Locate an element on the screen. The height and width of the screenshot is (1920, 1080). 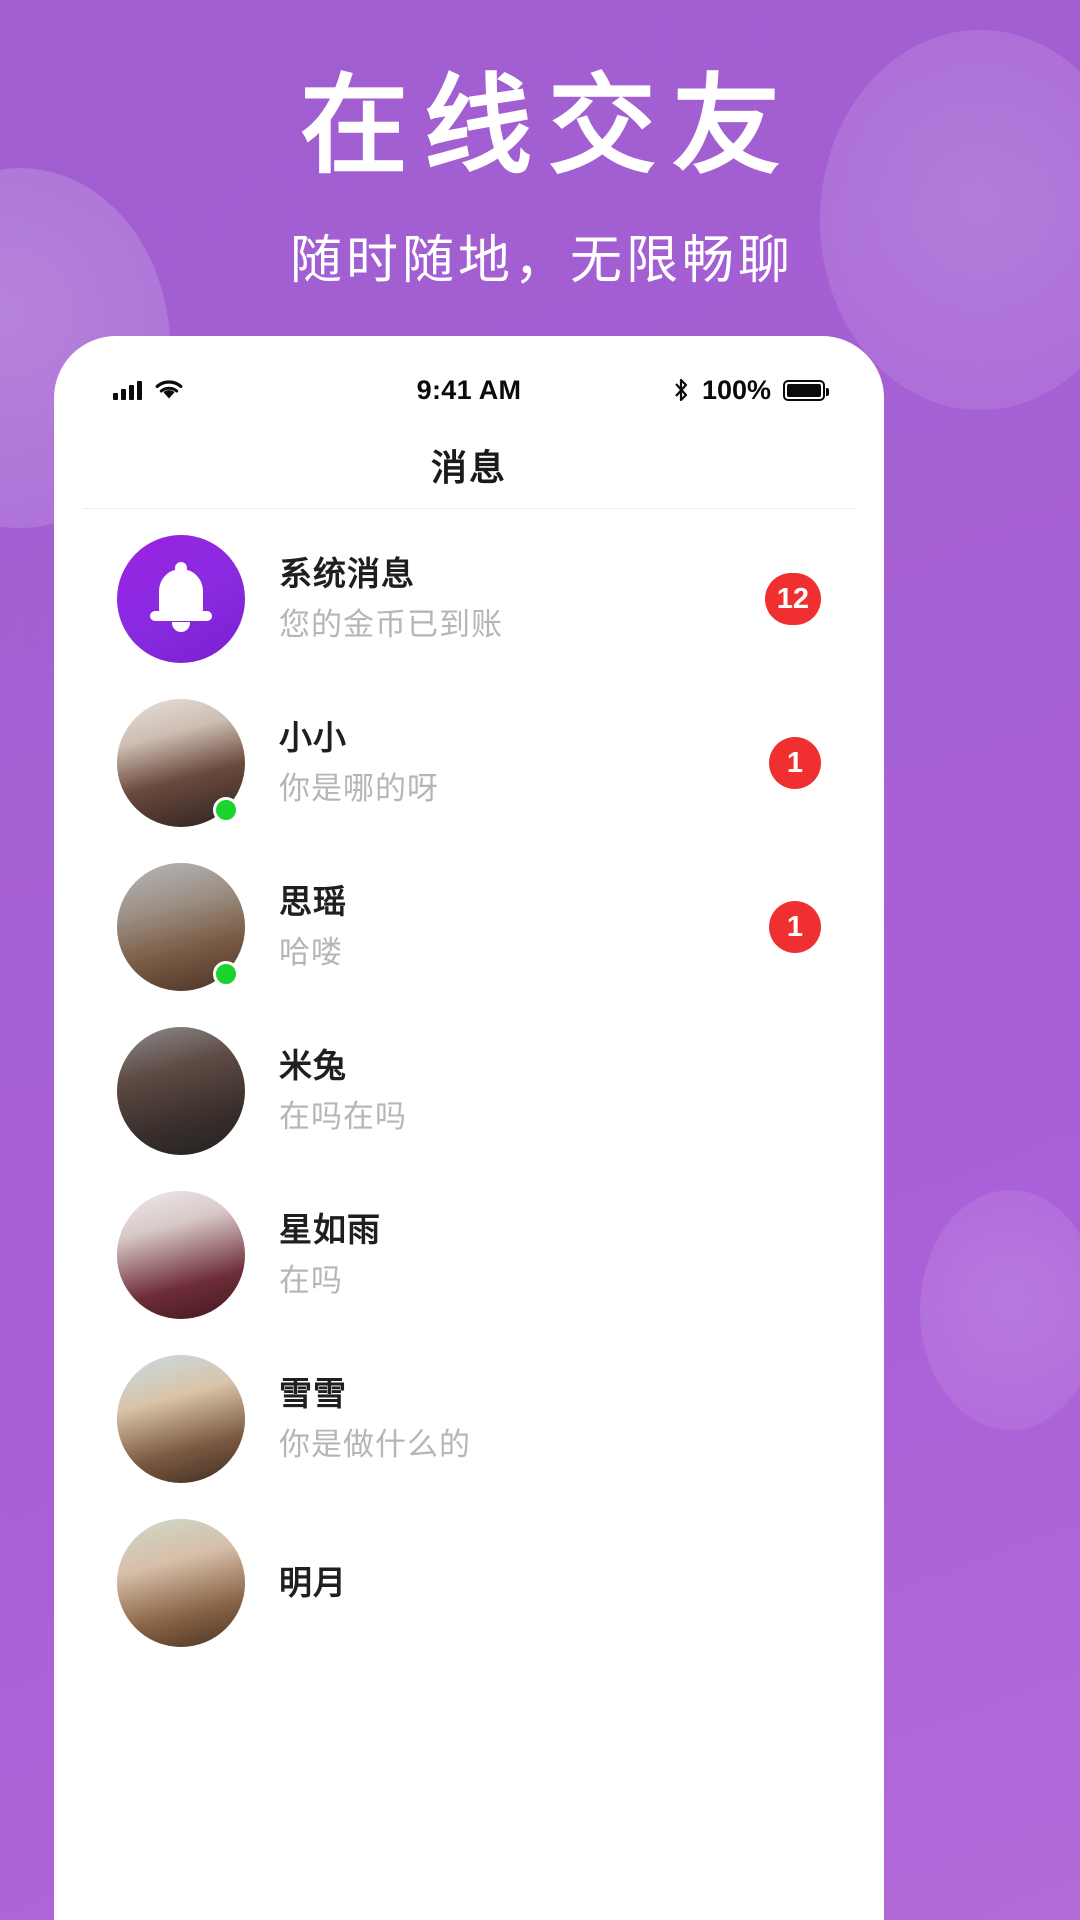
message-body: 系统消息您的金币已到账 is located at coordinates (497, 598).